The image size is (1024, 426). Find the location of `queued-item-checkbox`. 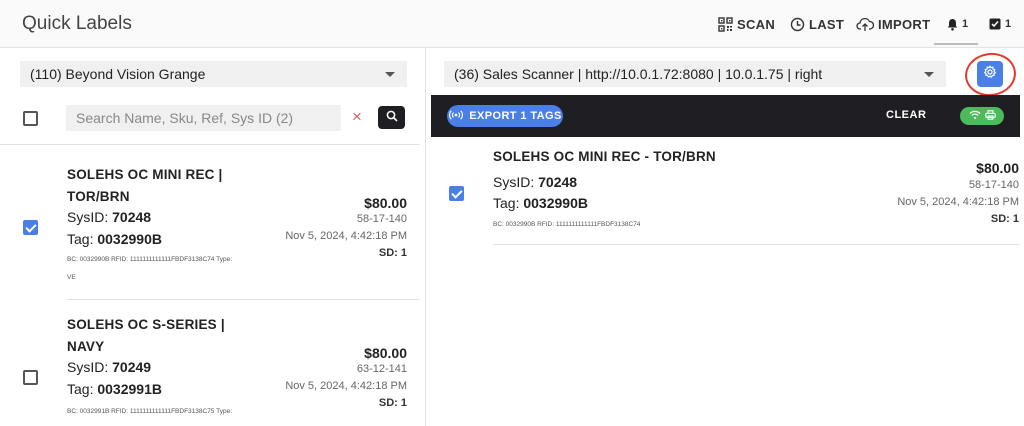

queued-item-checkbox is located at coordinates (456, 193).